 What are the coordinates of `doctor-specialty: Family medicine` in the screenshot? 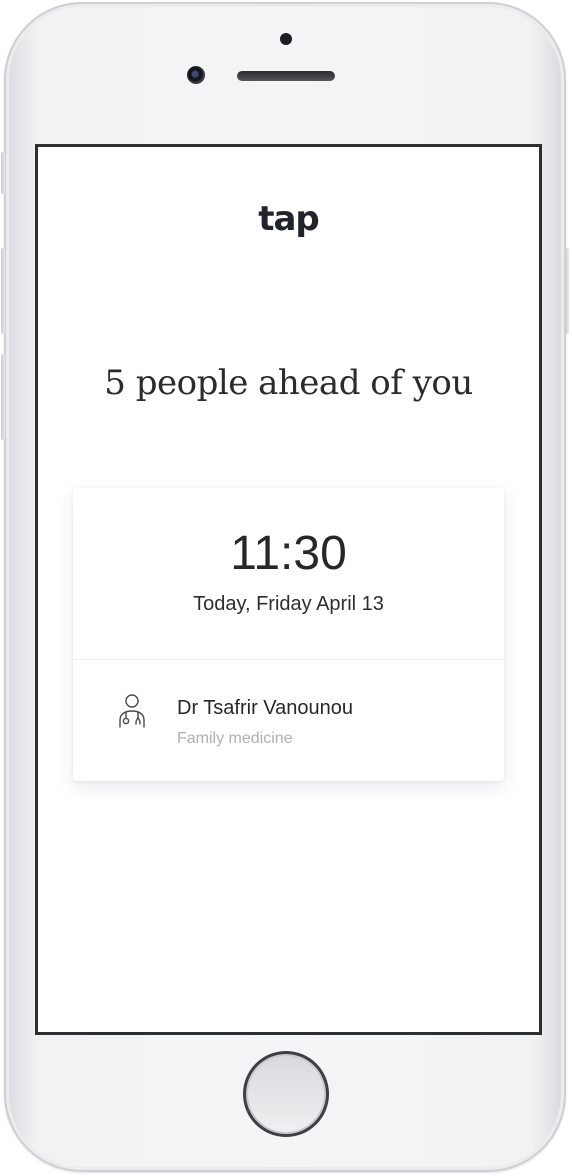 It's located at (235, 738).